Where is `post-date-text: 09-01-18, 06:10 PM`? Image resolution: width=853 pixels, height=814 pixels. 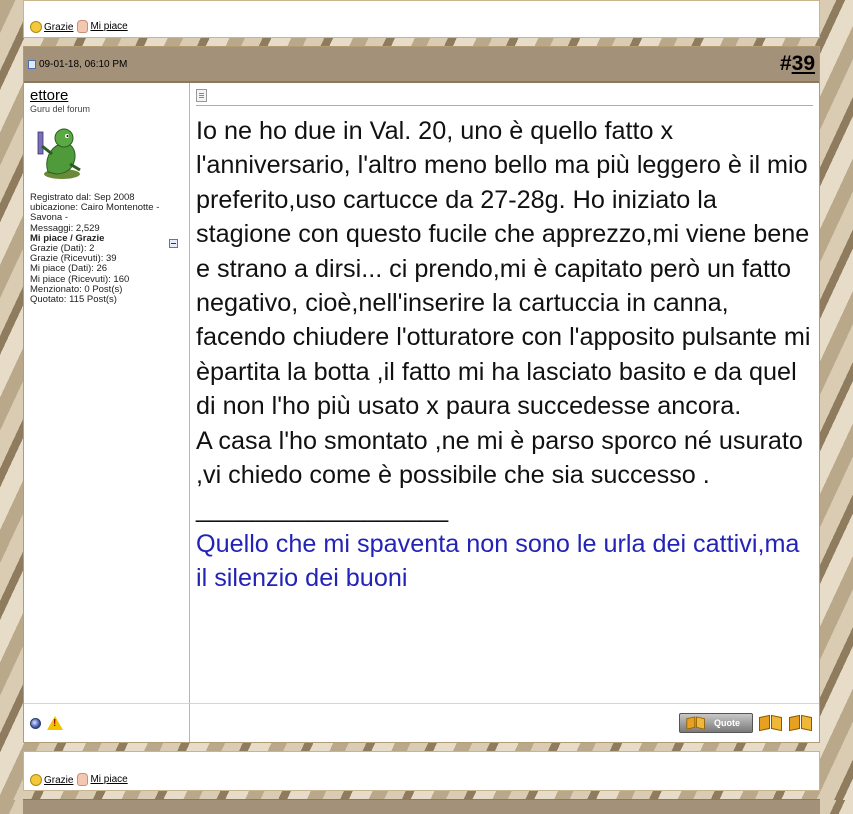 post-date-text: 09-01-18, 06:10 PM is located at coordinates (83, 64).